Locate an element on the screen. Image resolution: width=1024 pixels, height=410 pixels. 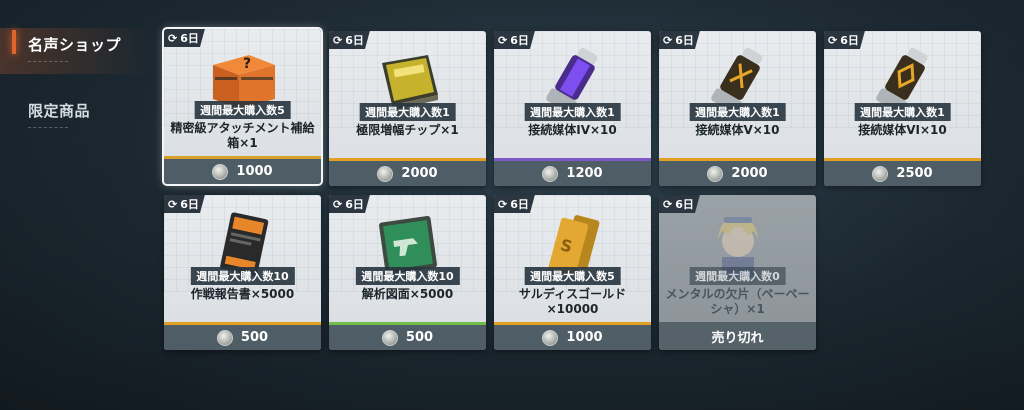
item-price: 2500 is located at coordinates (914, 173).